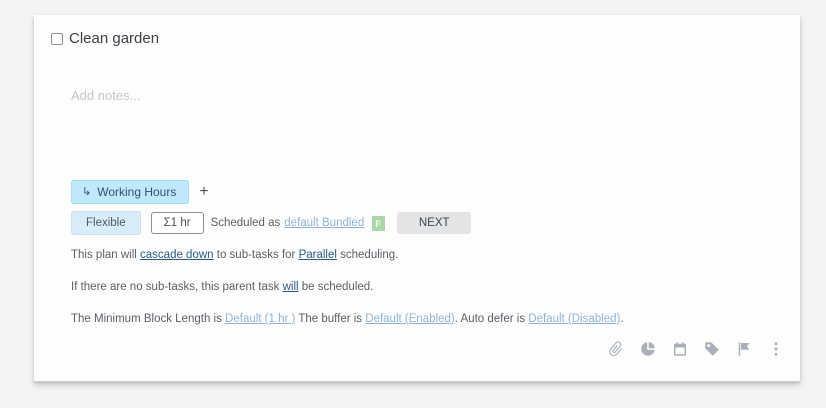 The image size is (826, 408). I want to click on tag-row: ↳ Working Hours +, so click(140, 192).